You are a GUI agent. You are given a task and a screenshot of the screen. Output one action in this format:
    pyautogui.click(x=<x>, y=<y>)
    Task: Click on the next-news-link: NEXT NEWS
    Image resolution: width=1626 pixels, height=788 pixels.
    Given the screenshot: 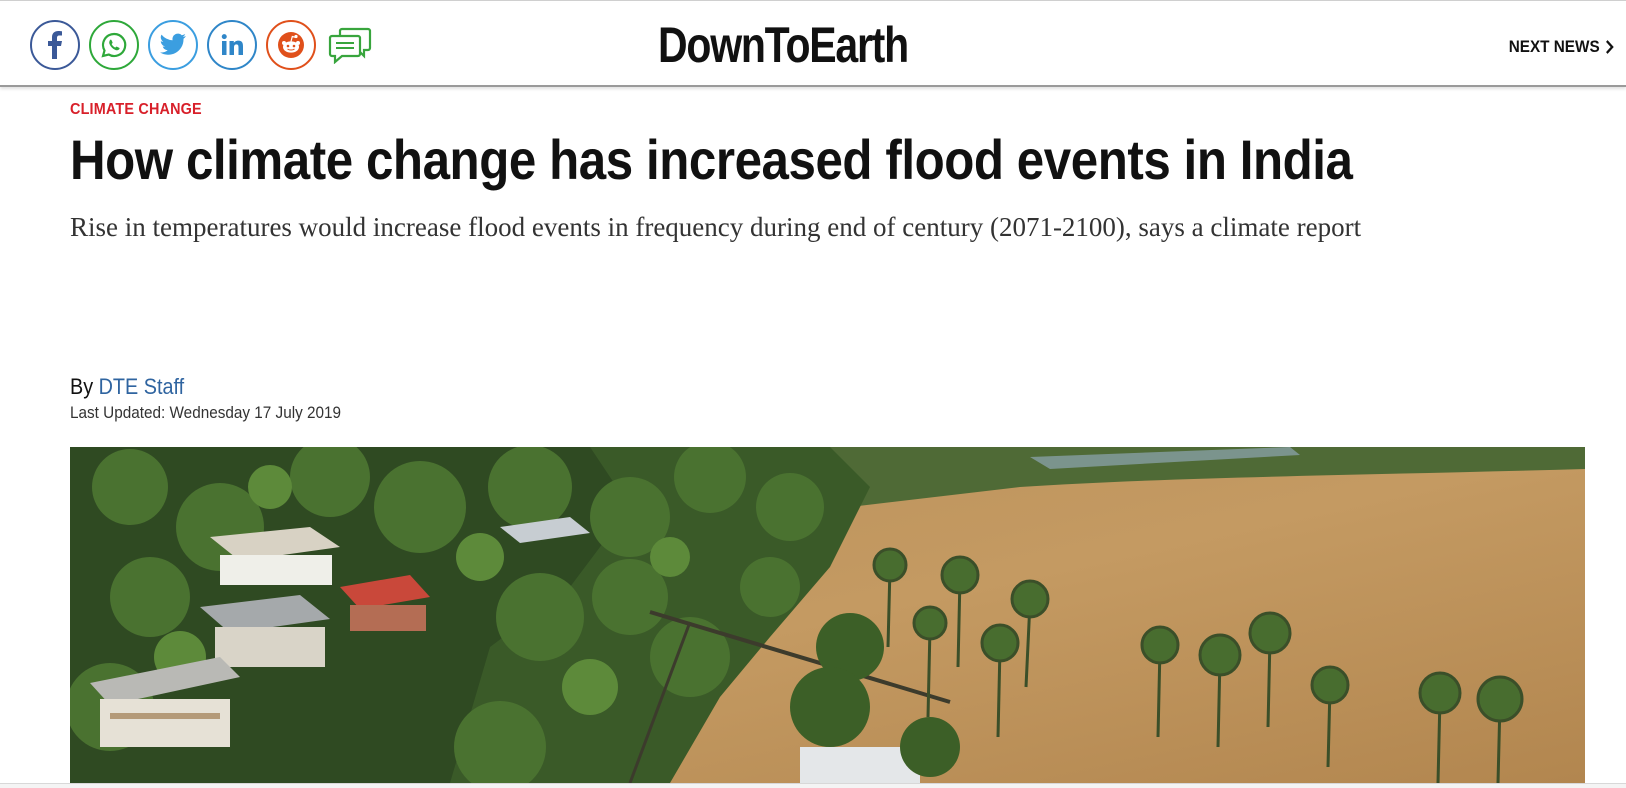 What is the action you would take?
    pyautogui.click(x=1561, y=47)
    